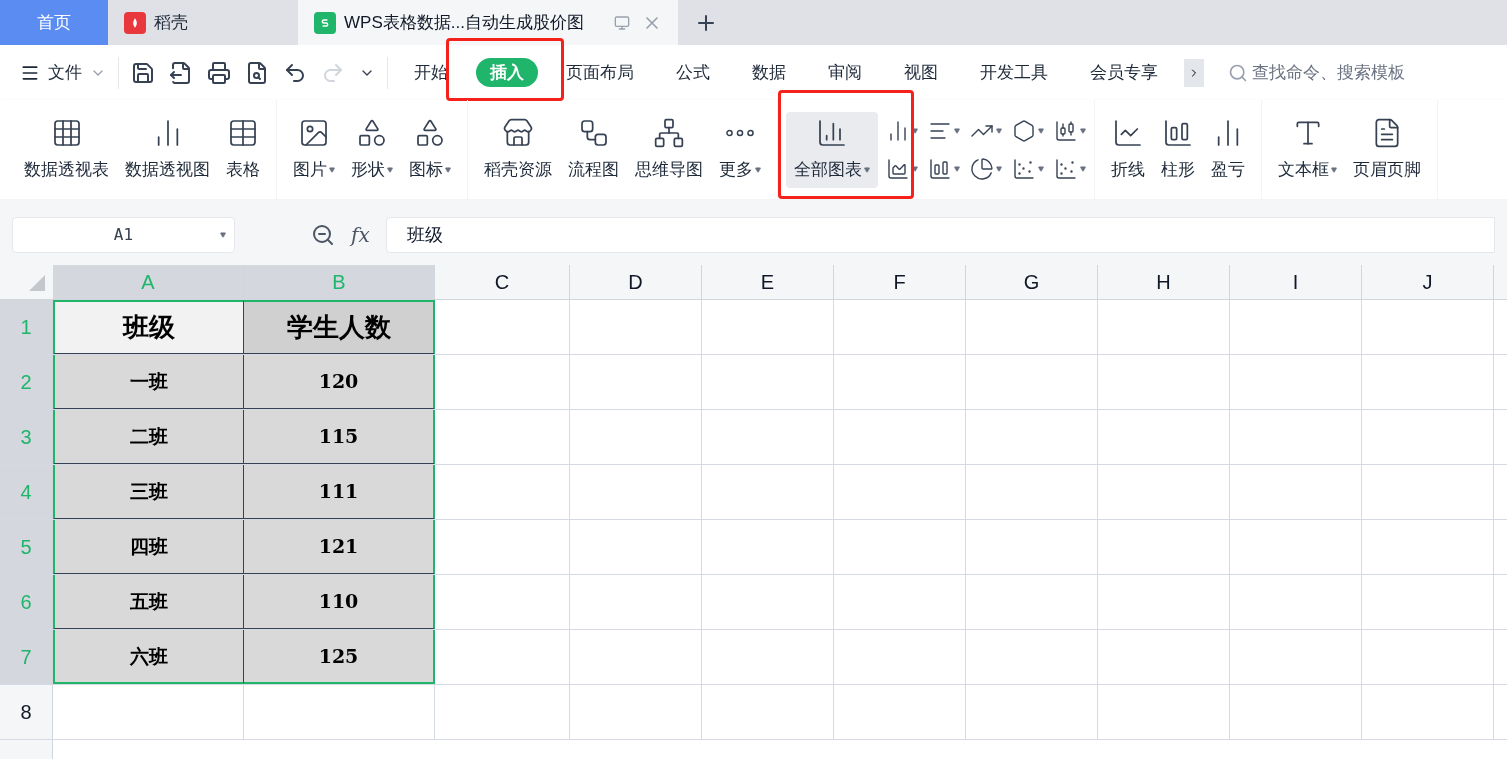 Image resolution: width=1507 pixels, height=759 pixels. What do you see at coordinates (518, 132) in the screenshot?
I see `store-icon` at bounding box center [518, 132].